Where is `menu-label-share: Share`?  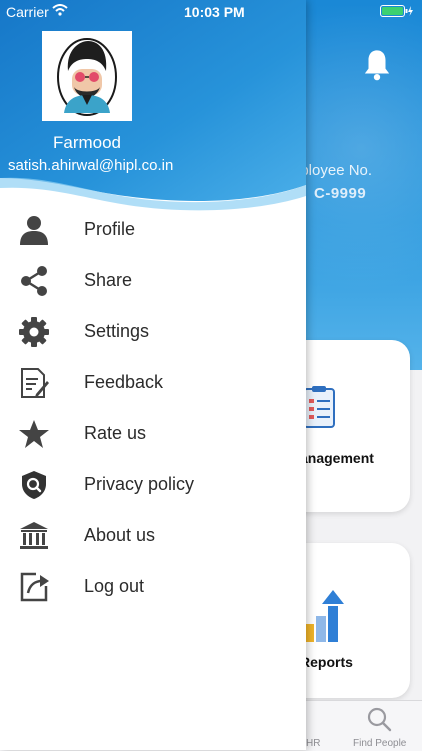
menu-label-share: Share is located at coordinates (108, 280).